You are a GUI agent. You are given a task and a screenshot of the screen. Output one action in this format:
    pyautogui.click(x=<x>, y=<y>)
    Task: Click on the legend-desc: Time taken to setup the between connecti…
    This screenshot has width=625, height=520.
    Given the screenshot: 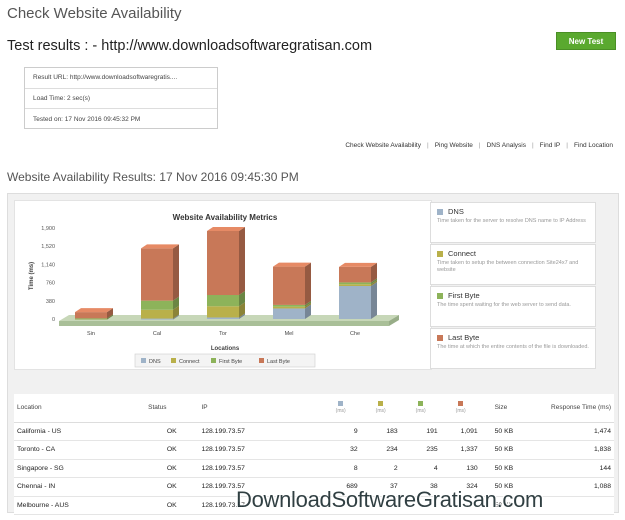 What is the action you would take?
    pyautogui.click(x=508, y=267)
    